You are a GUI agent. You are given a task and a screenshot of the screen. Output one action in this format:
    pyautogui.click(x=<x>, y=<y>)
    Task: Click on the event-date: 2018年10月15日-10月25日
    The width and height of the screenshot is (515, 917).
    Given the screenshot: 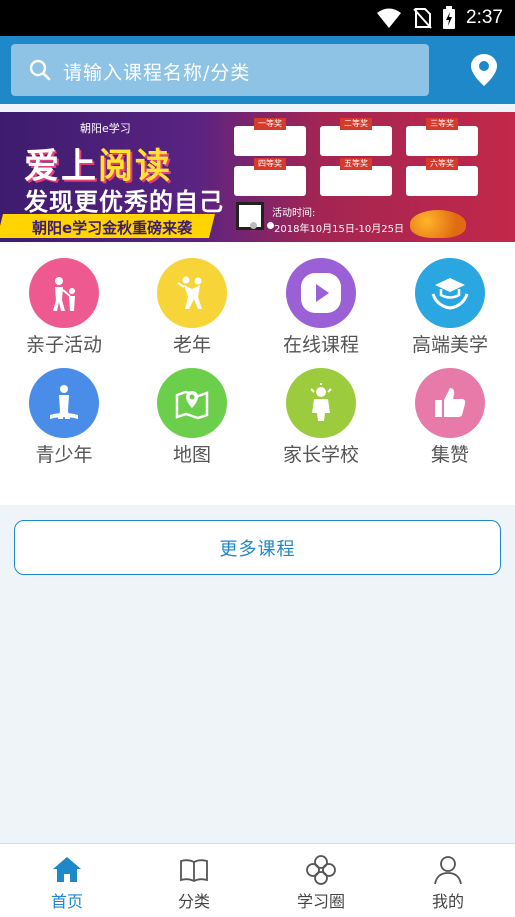 What is the action you would take?
    pyautogui.click(x=339, y=229)
    